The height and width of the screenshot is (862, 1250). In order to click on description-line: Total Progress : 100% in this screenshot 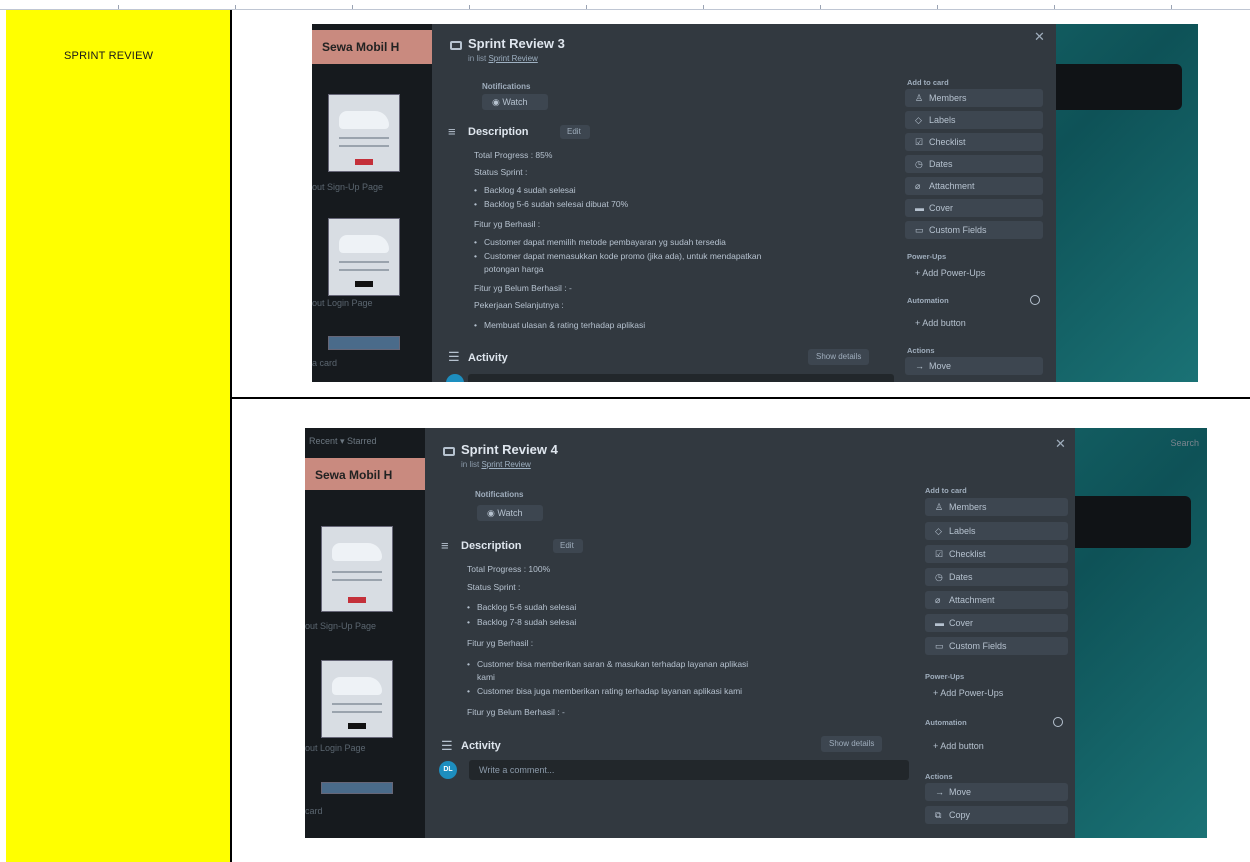, I will do `click(509, 569)`.